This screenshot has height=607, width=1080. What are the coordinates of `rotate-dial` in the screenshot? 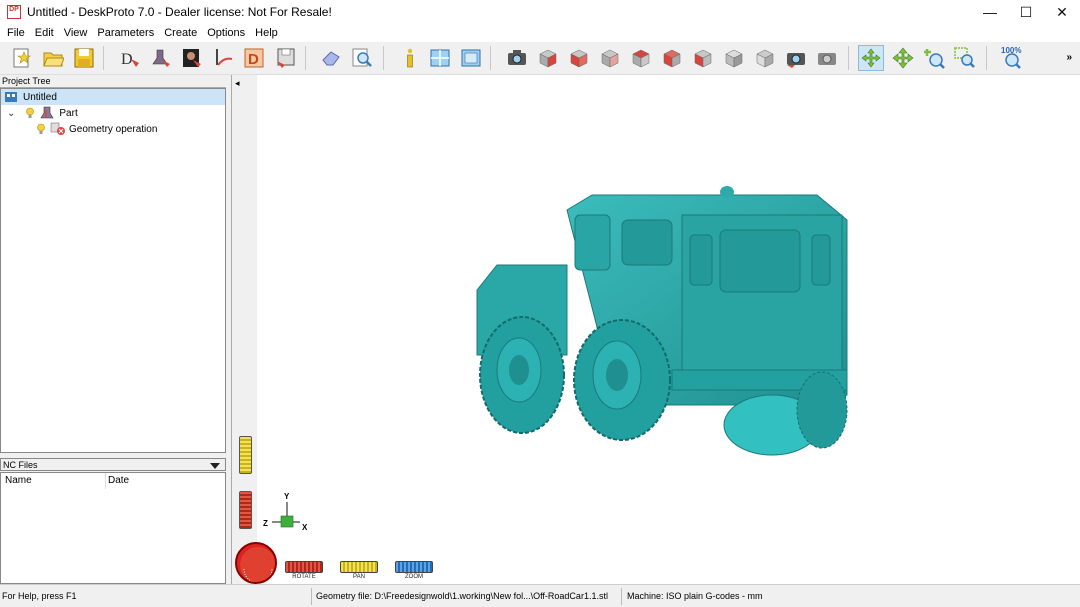 It's located at (256, 563).